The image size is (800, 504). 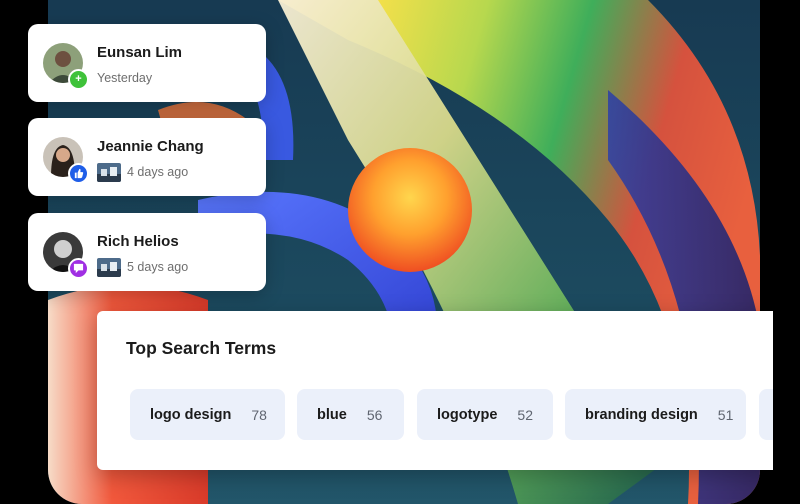 I want to click on activity-time: 4 days ago, so click(x=158, y=172).